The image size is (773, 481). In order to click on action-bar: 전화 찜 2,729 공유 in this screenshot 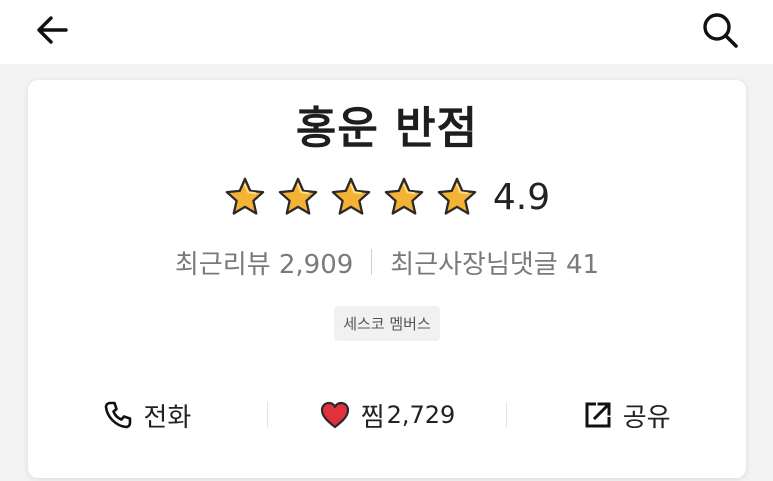, I will do `click(387, 415)`.